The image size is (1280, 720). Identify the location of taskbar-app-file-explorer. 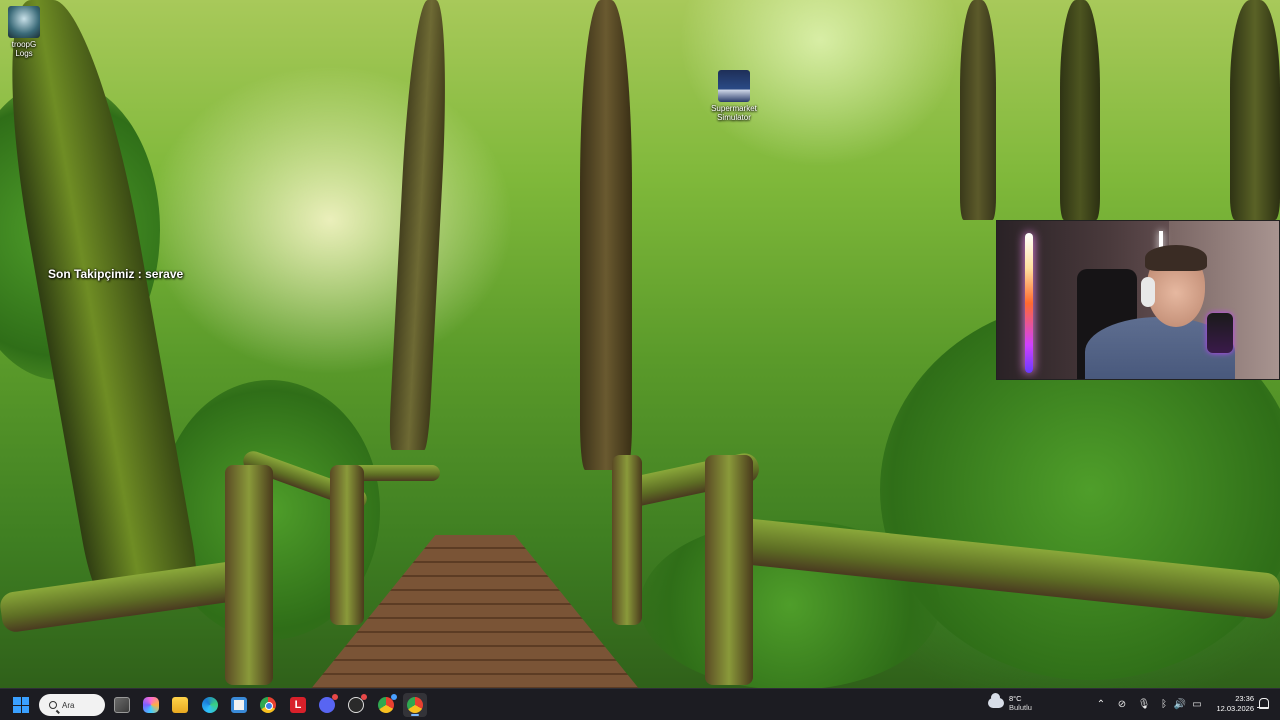
(180, 705).